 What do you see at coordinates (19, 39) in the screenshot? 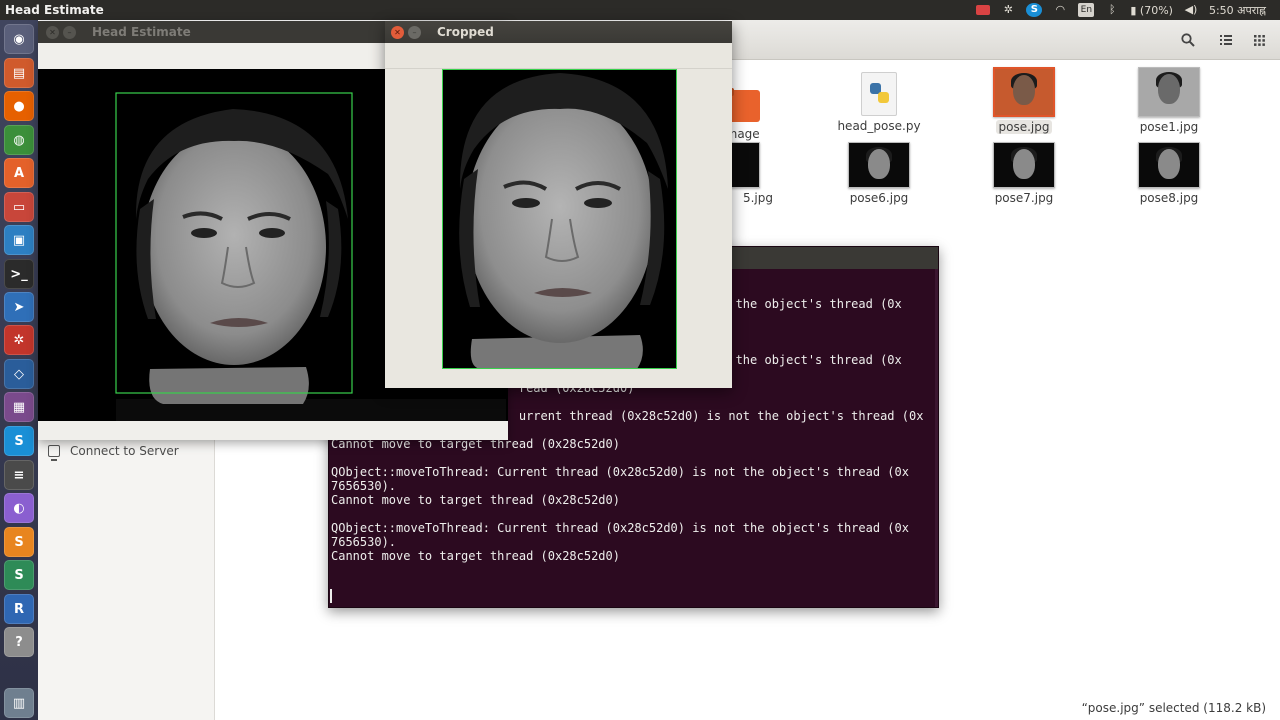
I see `dash-icon: ◉` at bounding box center [19, 39].